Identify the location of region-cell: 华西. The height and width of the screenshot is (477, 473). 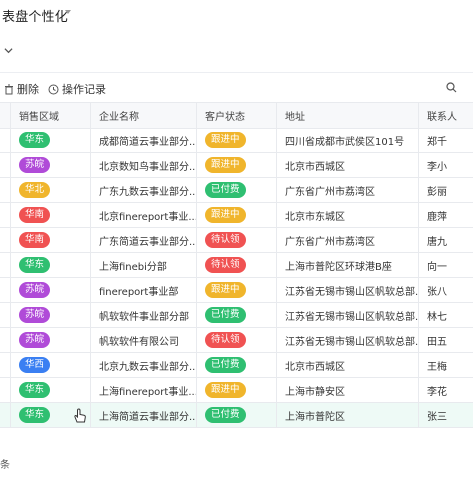
(50, 365).